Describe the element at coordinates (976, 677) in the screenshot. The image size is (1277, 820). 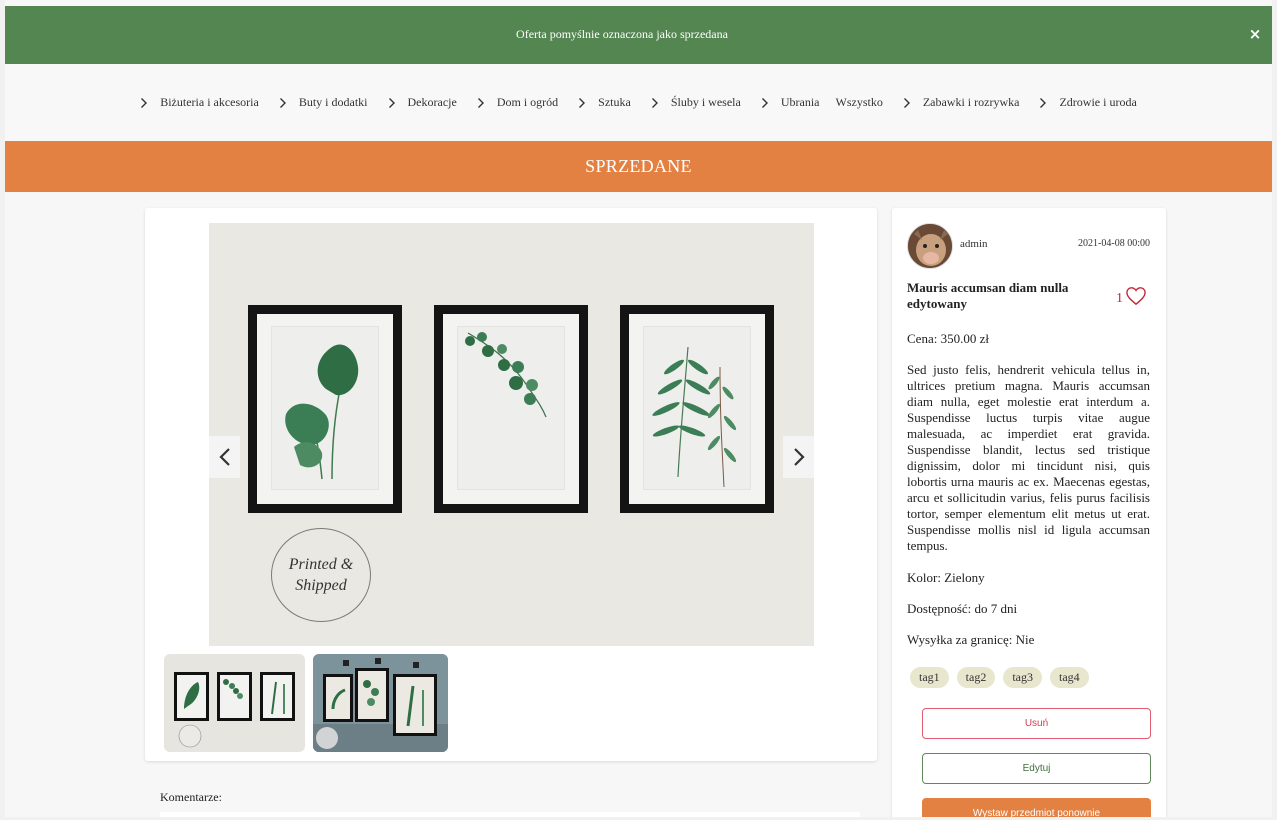
I see `tag: tag2` at that location.